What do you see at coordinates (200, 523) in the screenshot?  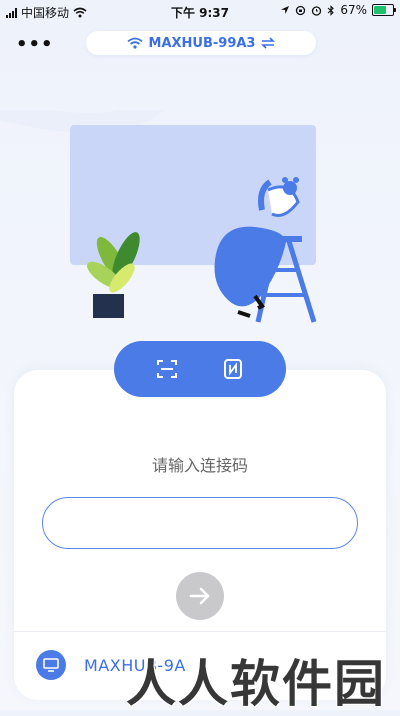 I see `connect-code-input` at bounding box center [200, 523].